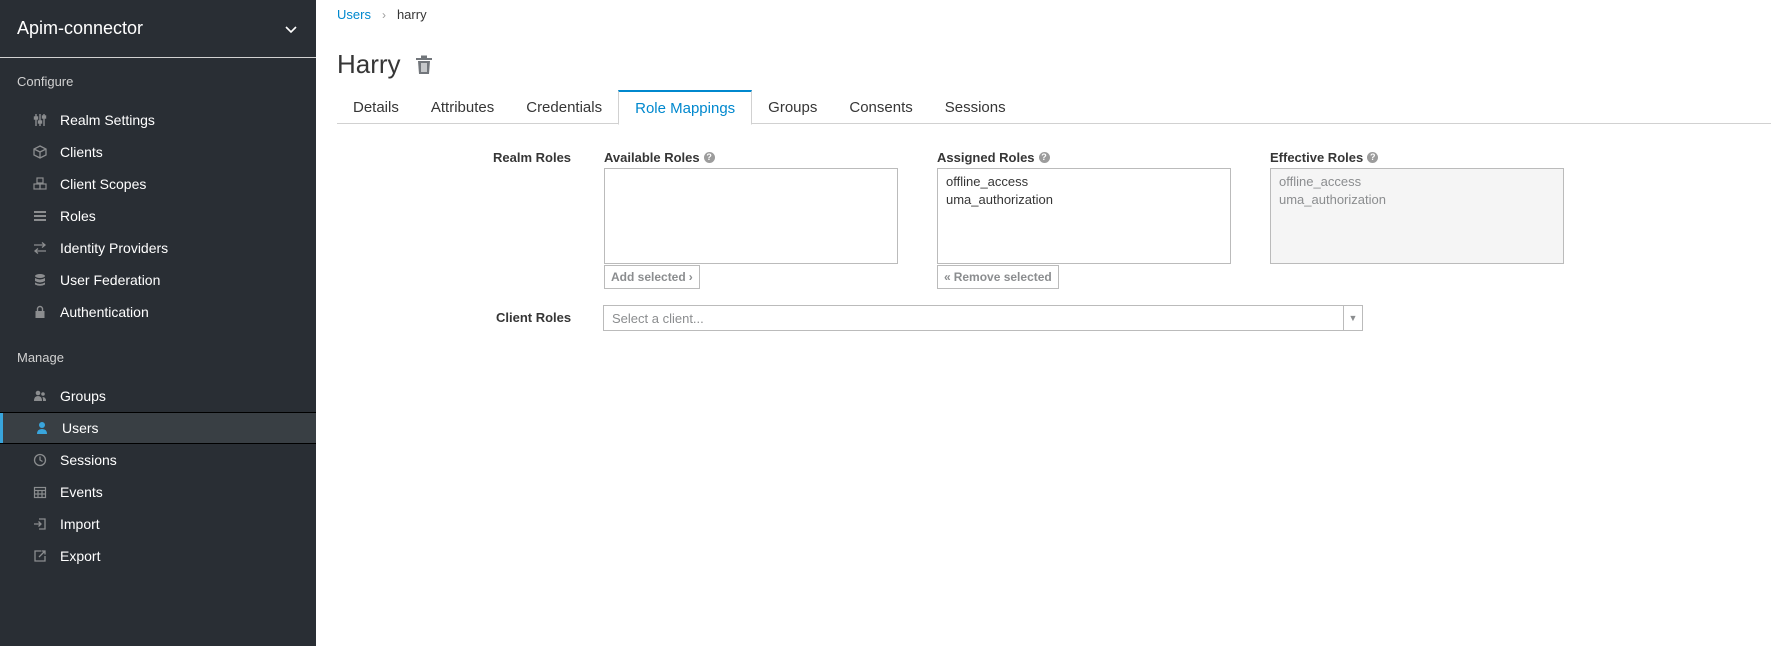  Describe the element at coordinates (80, 428) in the screenshot. I see `sidebar-item-label: Users` at that location.